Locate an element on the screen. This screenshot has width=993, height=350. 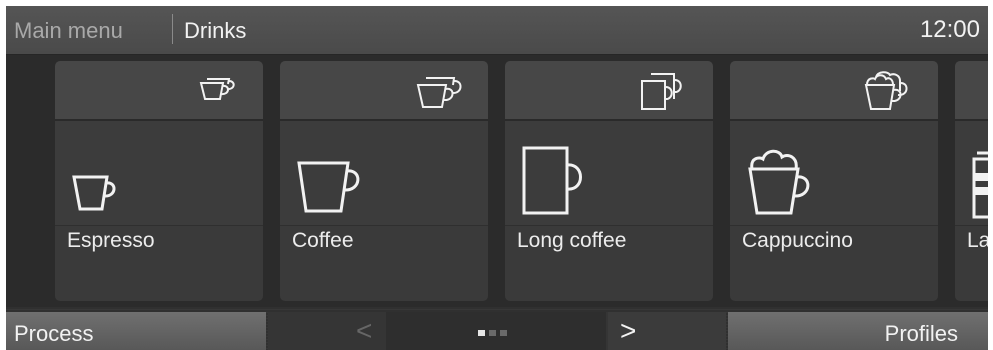
header-bar: Main menu Drinks 12:00 is located at coordinates (497, 30).